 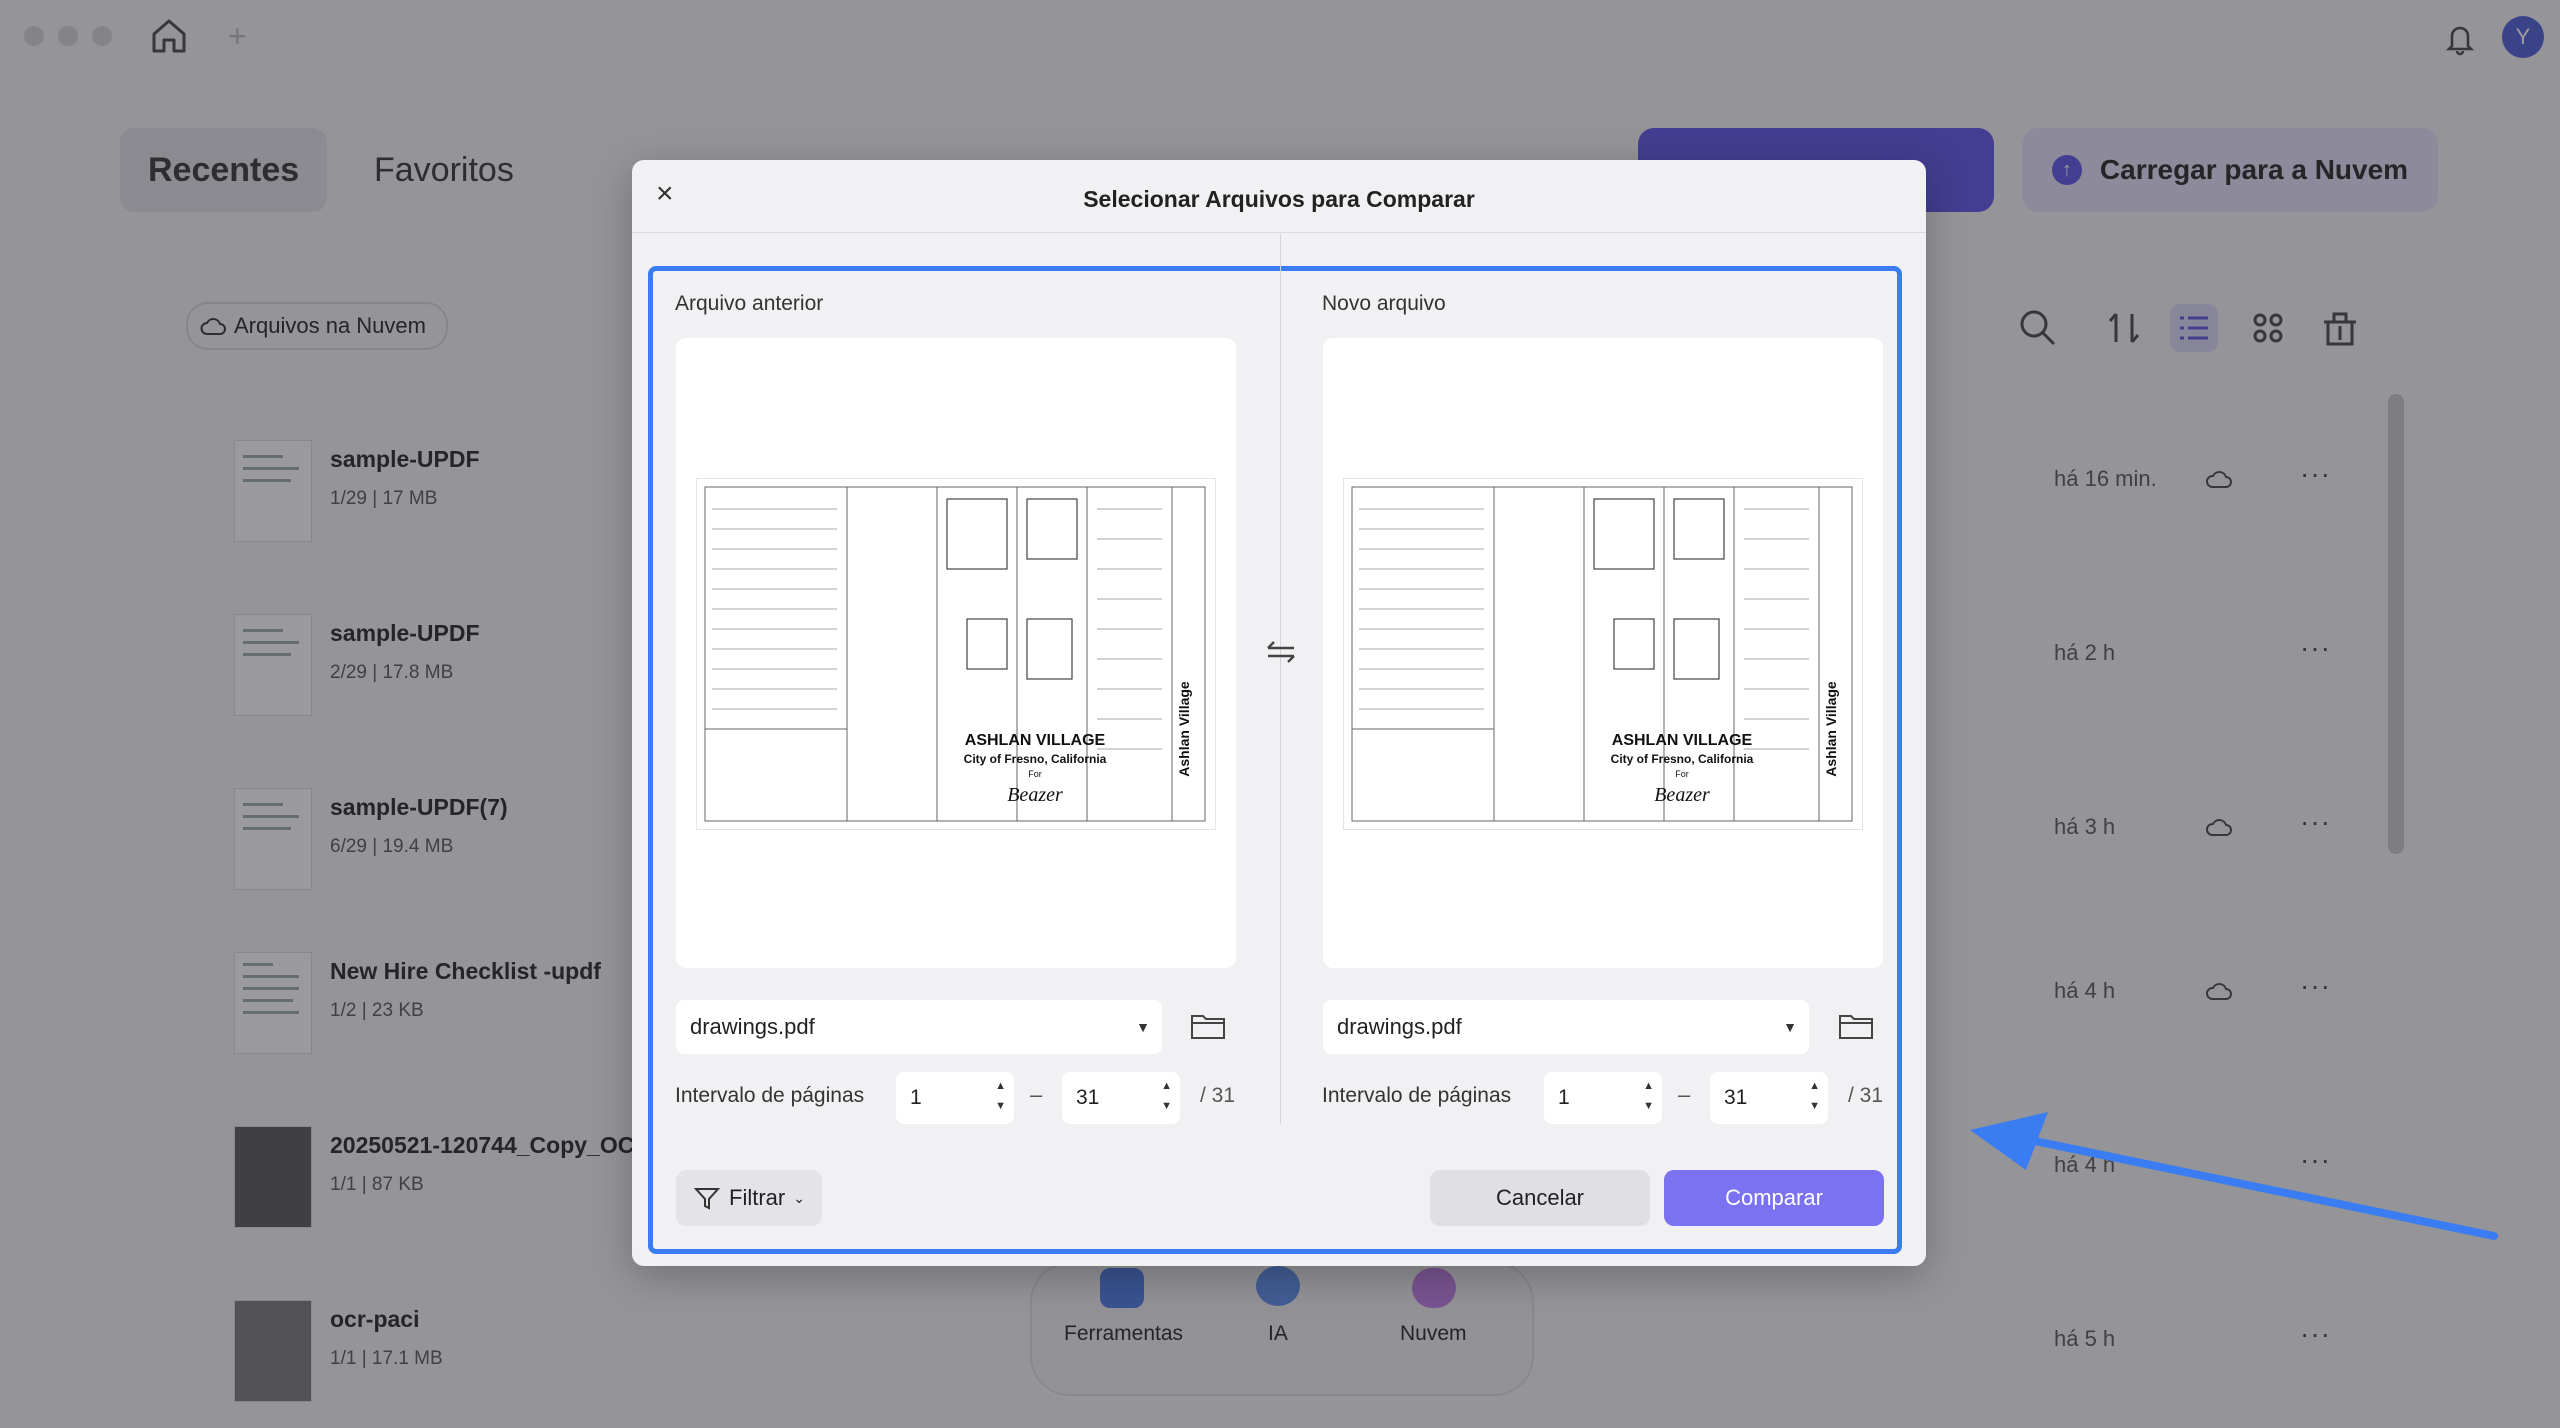 What do you see at coordinates (919, 1027) in the screenshot?
I see `previous-file-select: drawings.pdf ▼` at bounding box center [919, 1027].